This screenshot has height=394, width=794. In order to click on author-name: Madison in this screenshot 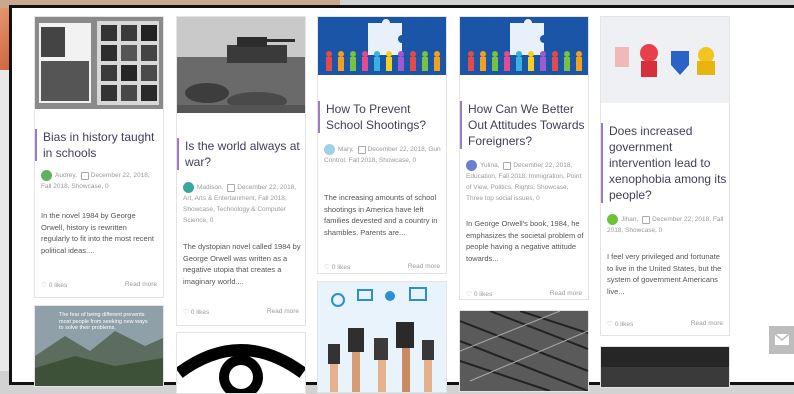, I will do `click(209, 187)`.